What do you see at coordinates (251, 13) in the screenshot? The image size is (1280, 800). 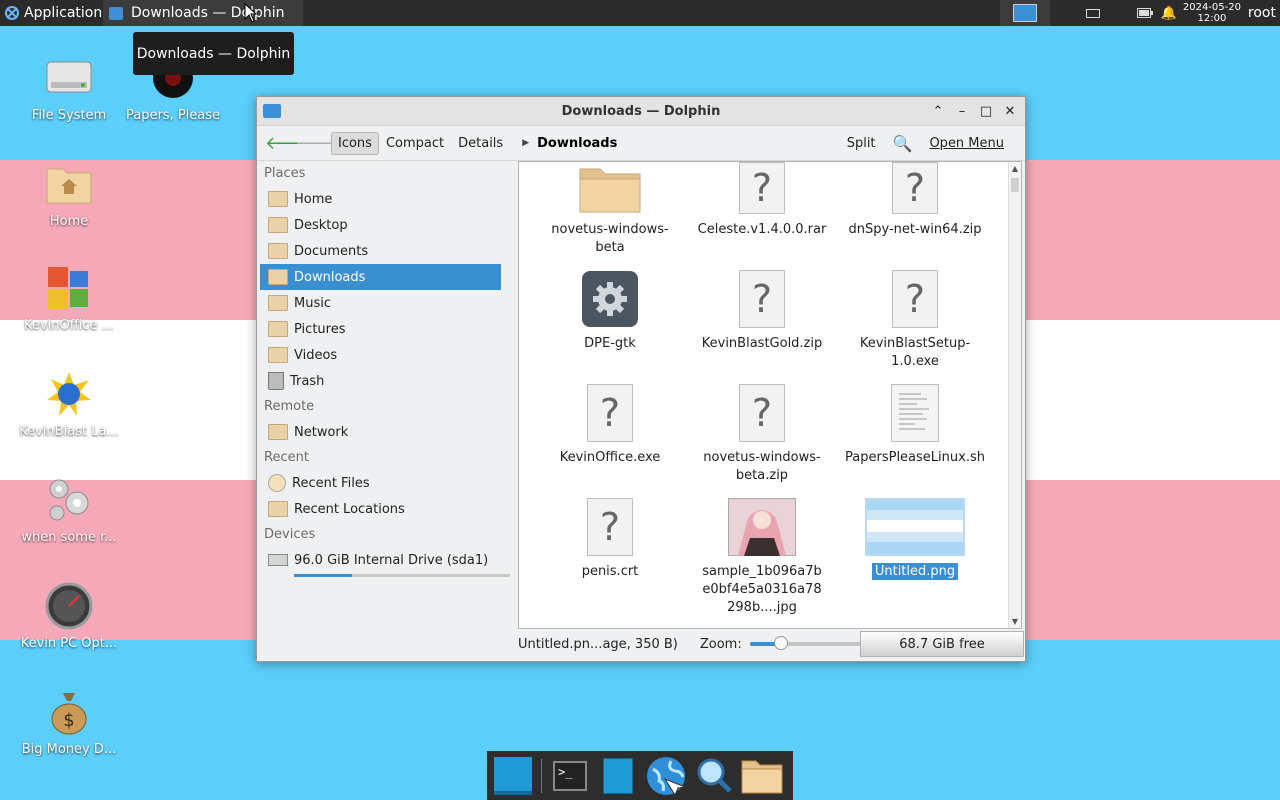 I see `mouse-pointer-icon` at bounding box center [251, 13].